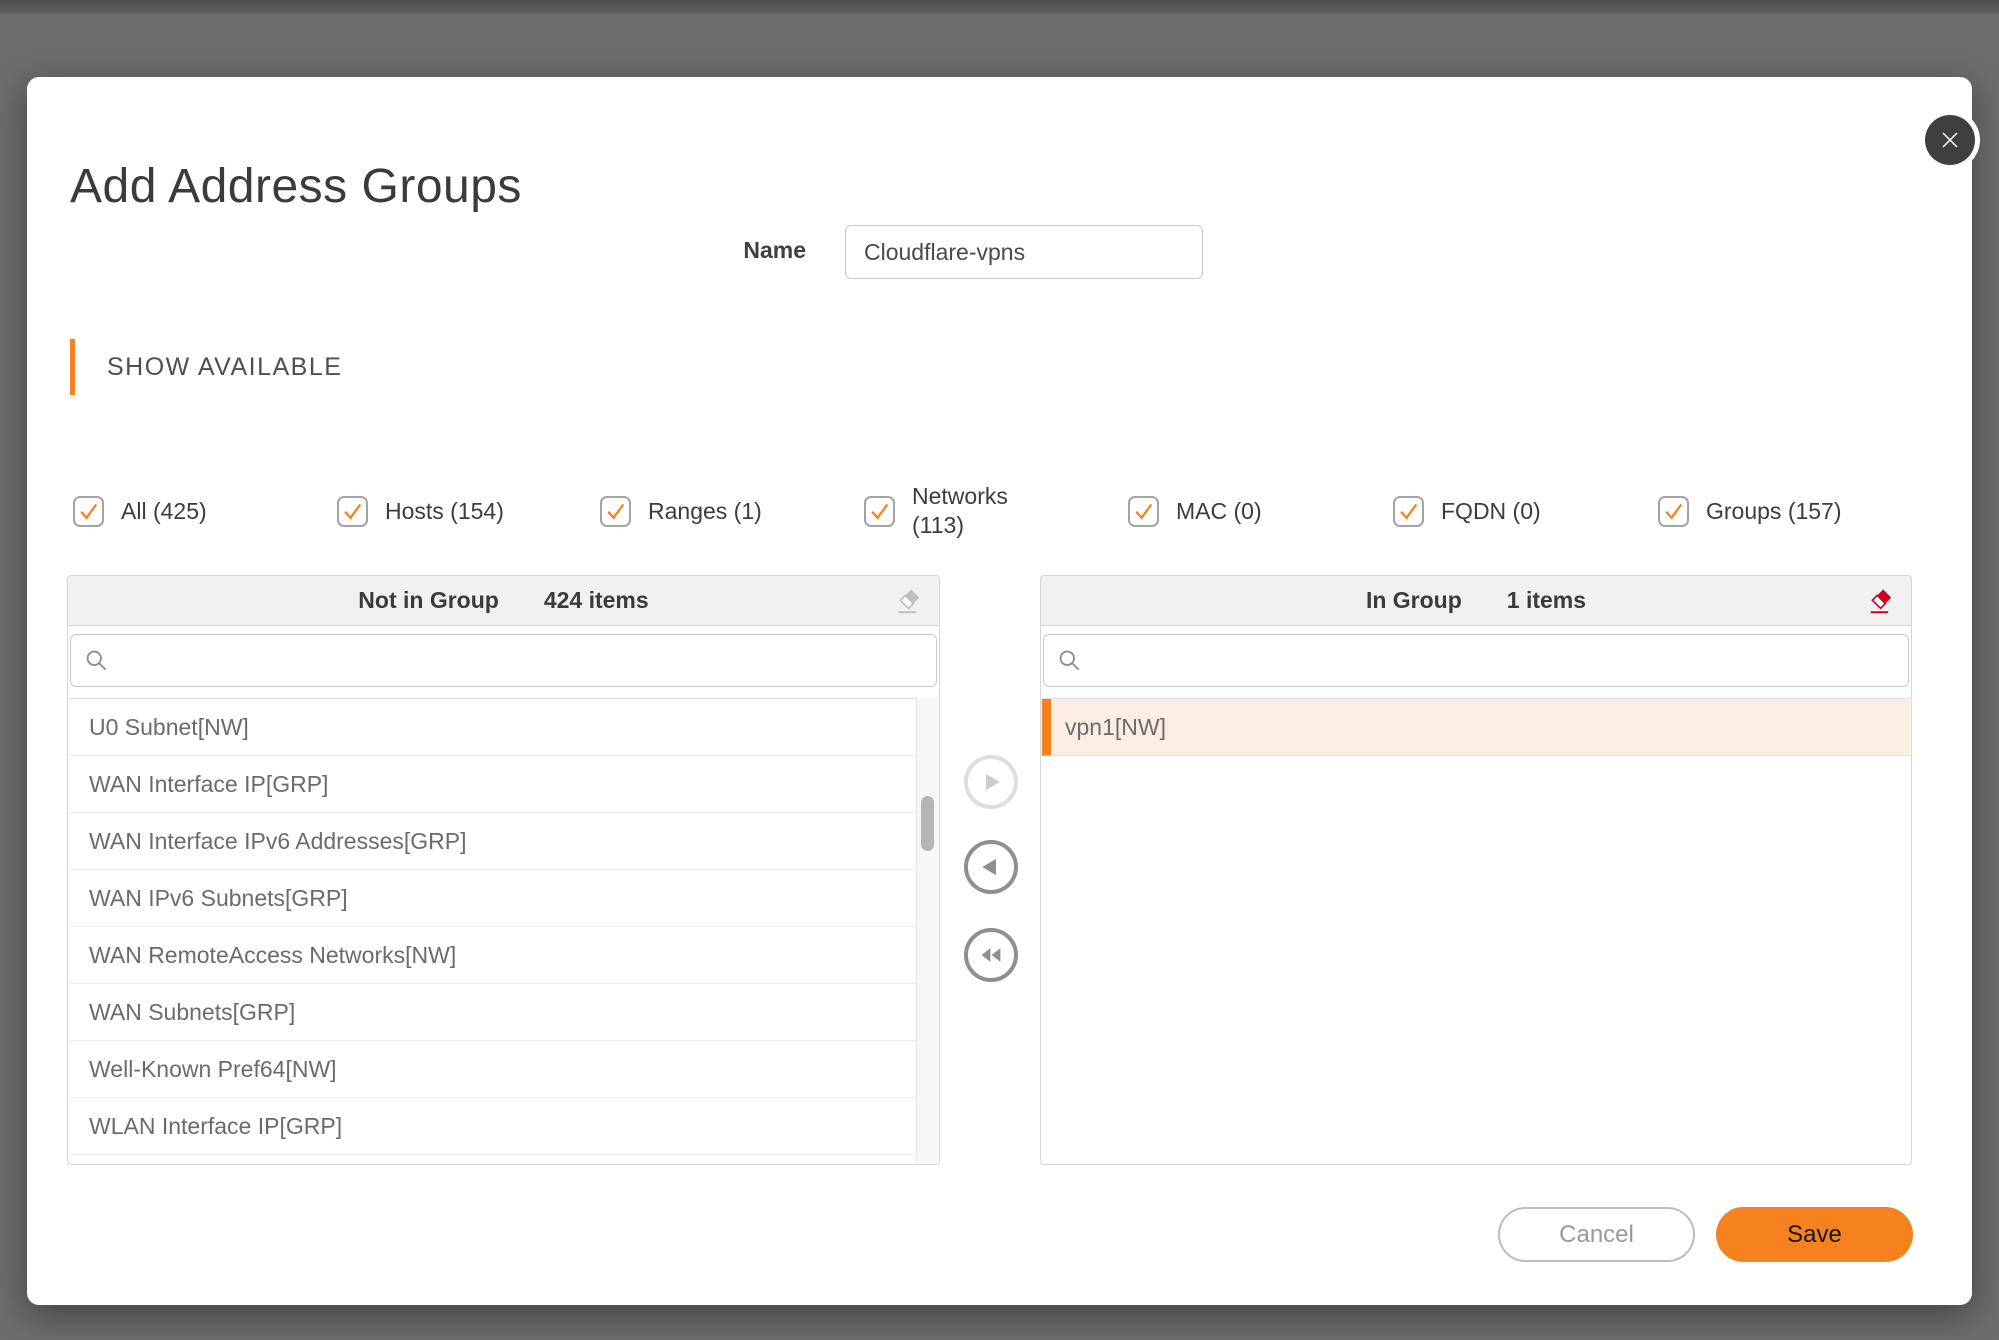  I want to click on filter-label: All (425), so click(164, 510).